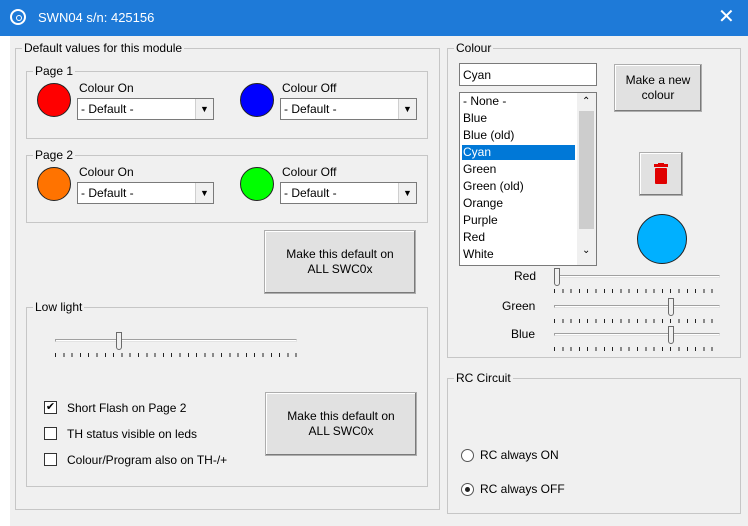 The width and height of the screenshot is (748, 526). Describe the element at coordinates (310, 109) in the screenshot. I see `page1-colour-off-value: - Default -` at that location.